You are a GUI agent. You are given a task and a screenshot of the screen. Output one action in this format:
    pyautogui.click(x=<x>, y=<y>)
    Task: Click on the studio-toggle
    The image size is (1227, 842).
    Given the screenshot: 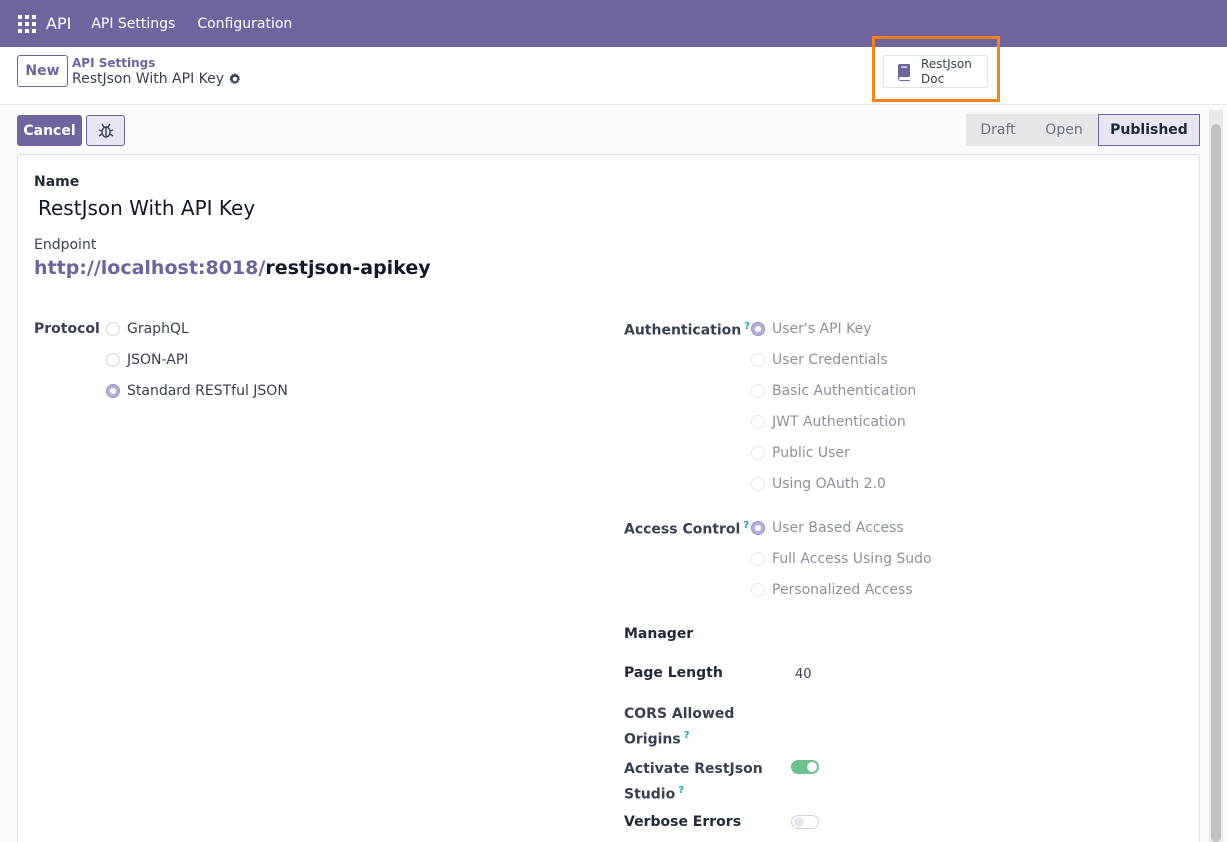 What is the action you would take?
    pyautogui.click(x=805, y=767)
    